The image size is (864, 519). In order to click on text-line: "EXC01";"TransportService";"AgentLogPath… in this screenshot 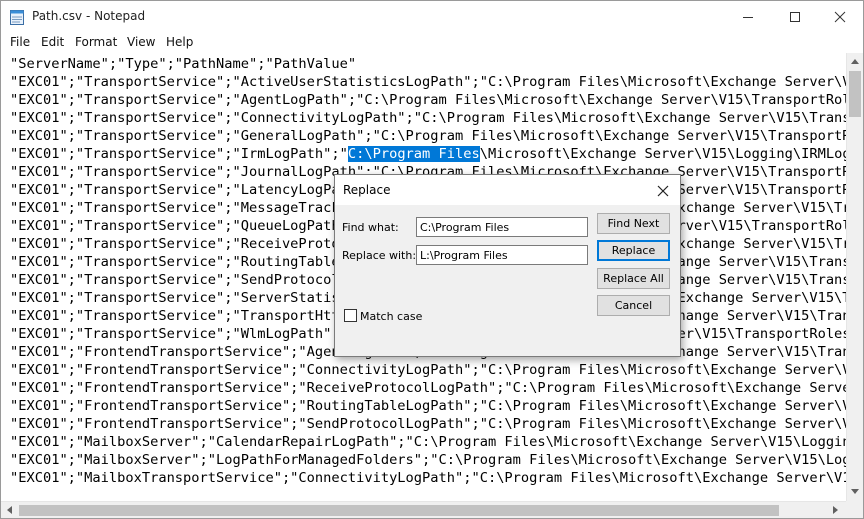, I will do `click(428, 100)`.